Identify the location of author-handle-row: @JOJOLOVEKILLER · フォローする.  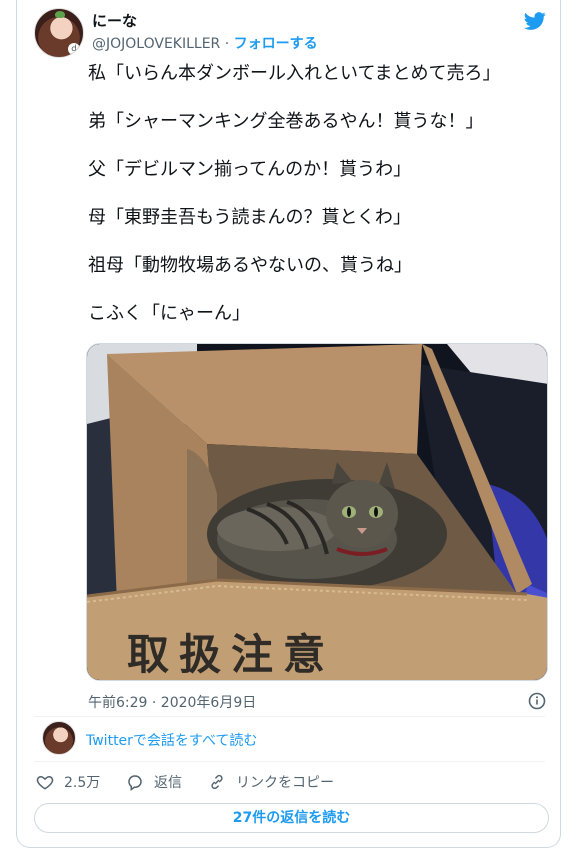
(205, 43).